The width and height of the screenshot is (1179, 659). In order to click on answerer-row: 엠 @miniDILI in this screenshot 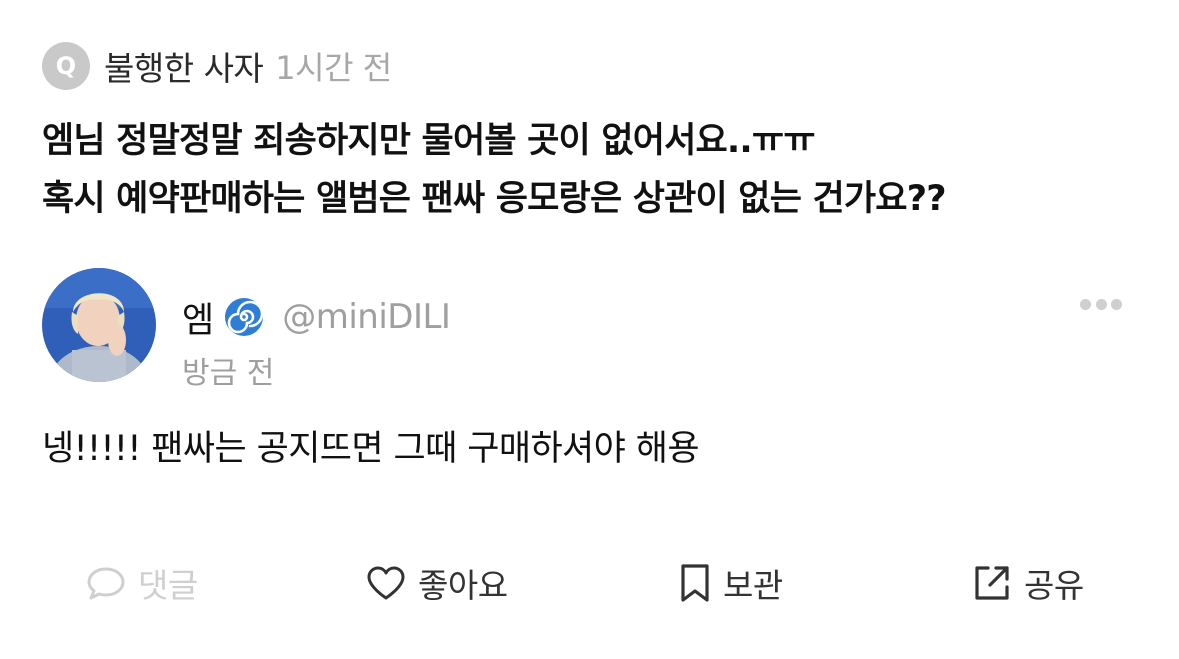, I will do `click(316, 317)`.